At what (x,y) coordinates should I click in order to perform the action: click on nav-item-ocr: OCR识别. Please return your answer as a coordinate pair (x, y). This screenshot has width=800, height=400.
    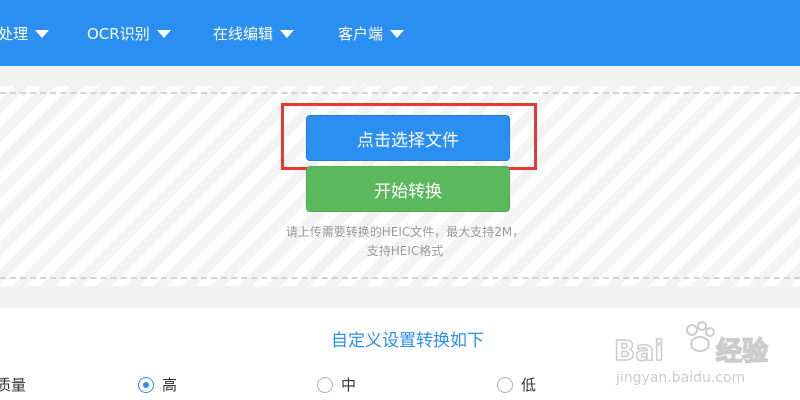
    Looking at the image, I should click on (129, 33).